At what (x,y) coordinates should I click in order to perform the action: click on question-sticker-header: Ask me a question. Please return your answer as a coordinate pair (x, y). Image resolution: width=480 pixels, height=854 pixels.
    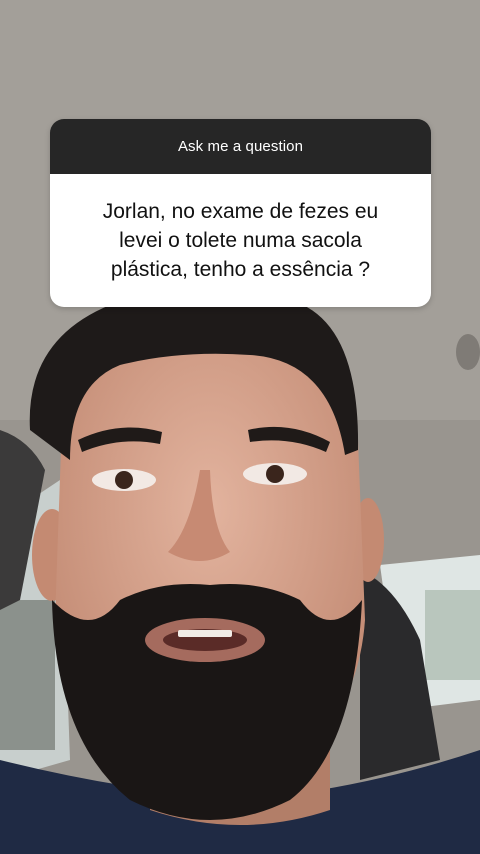
    Looking at the image, I should click on (240, 146).